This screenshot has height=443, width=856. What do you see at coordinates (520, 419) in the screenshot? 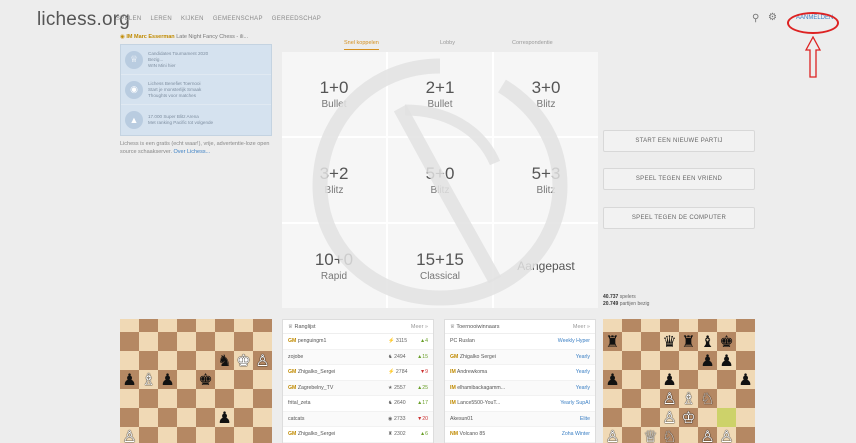
I see `winner-row: Akesun01 Elite` at bounding box center [520, 419].